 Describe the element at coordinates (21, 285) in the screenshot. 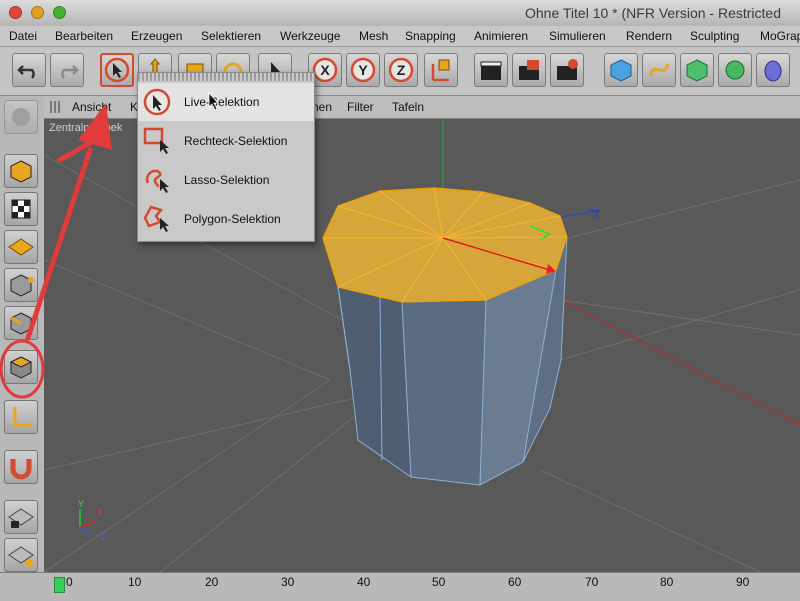

I see `point-mode-button` at that location.